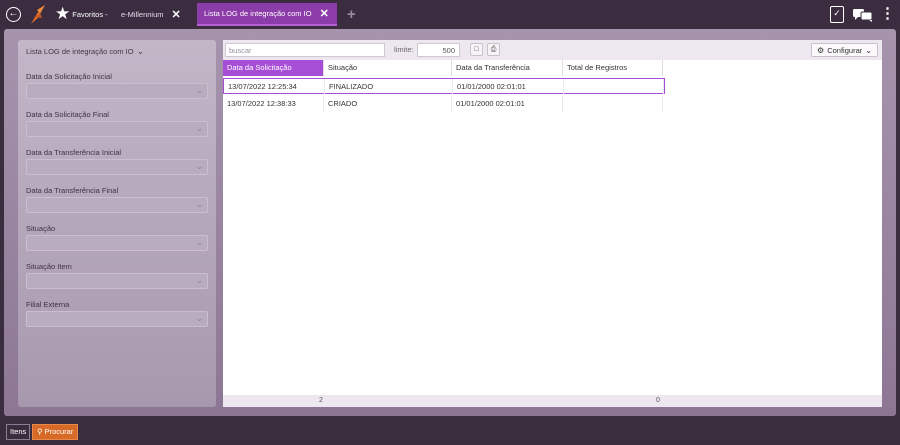  What do you see at coordinates (887, 14) in the screenshot?
I see `more-vertical-icon: ⋮` at bounding box center [887, 14].